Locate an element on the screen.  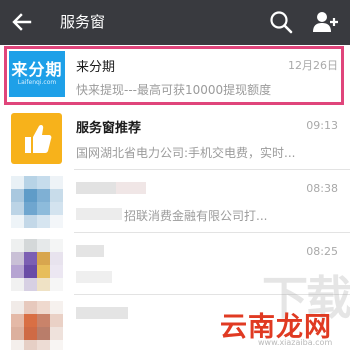
thumbs-up-icon is located at coordinates (38, 139).